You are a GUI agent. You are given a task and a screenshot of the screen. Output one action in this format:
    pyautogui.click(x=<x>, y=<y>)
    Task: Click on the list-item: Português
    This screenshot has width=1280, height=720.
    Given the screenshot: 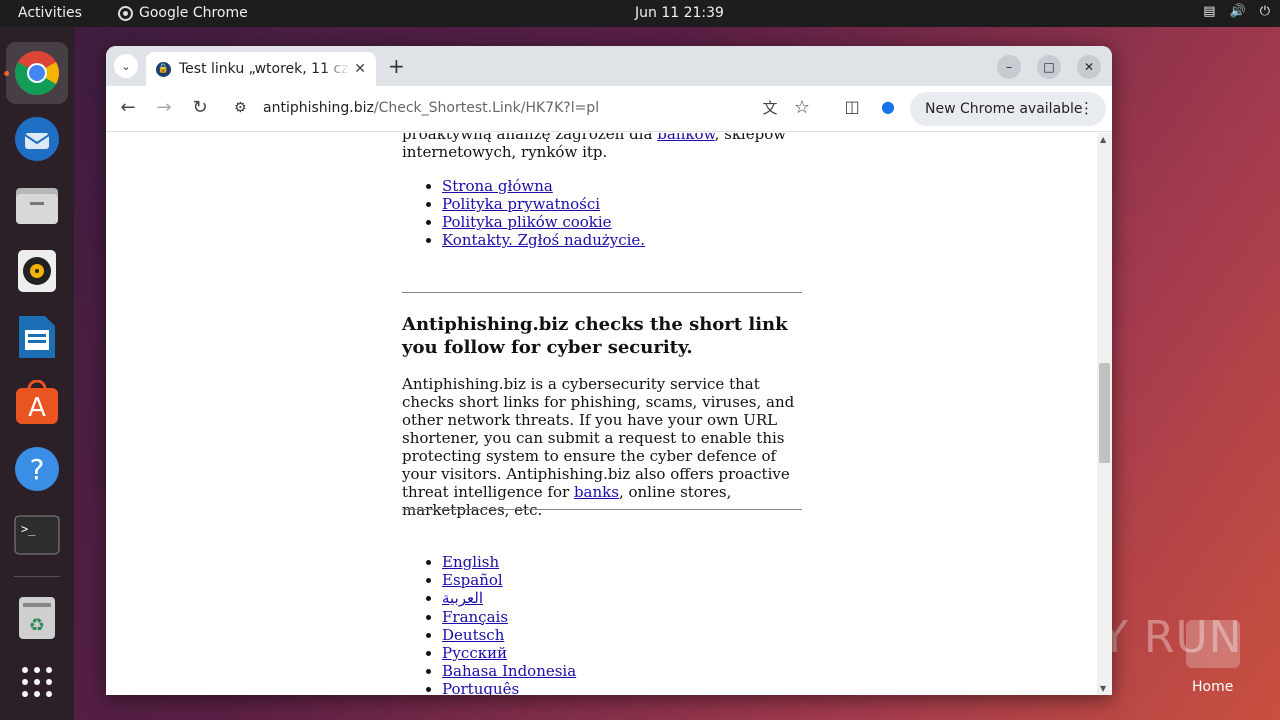 What is the action you would take?
    pyautogui.click(x=509, y=687)
    